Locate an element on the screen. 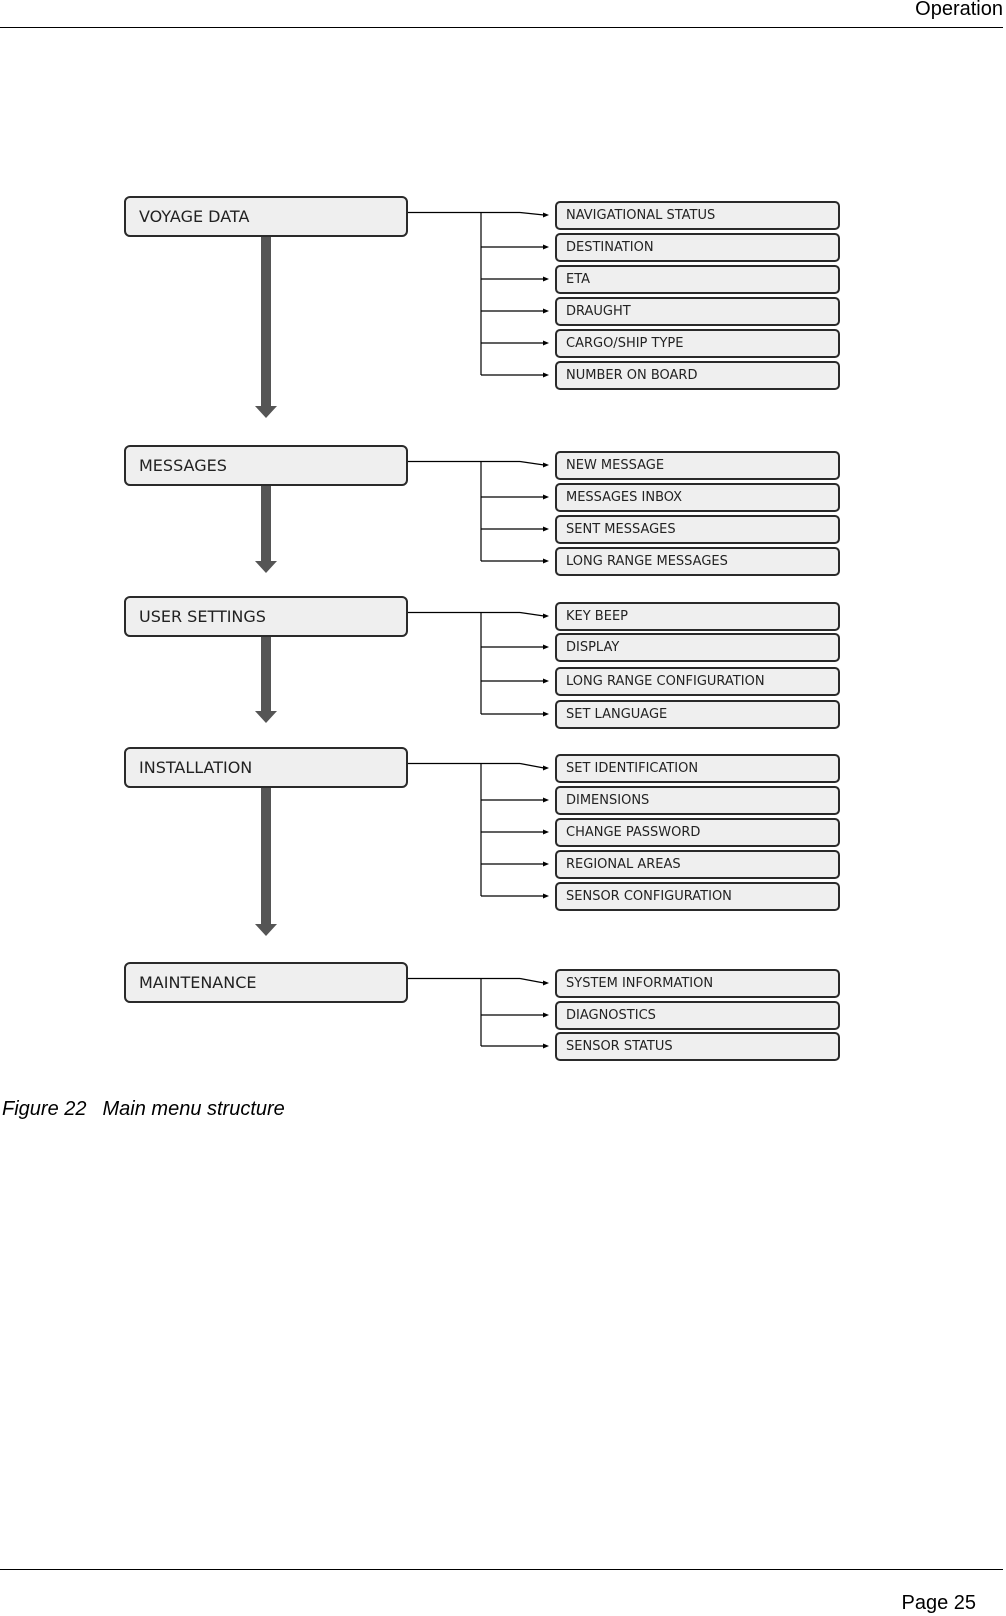 The image size is (1006, 1616). submenu-item-eta: ETA is located at coordinates (697, 279).